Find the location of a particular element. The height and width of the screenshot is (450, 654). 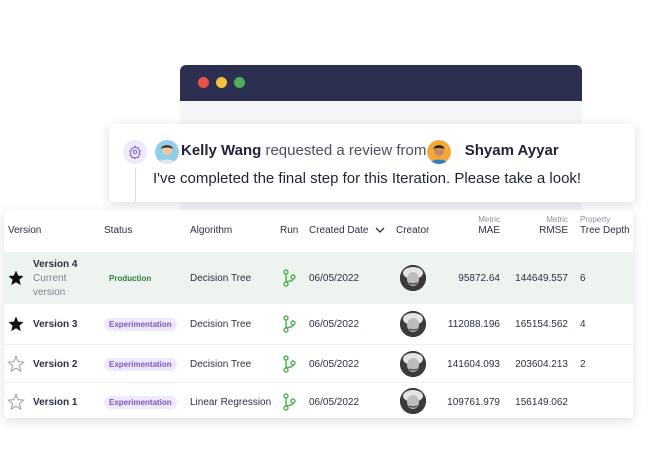

version-subtitle: Current is located at coordinates (50, 278).